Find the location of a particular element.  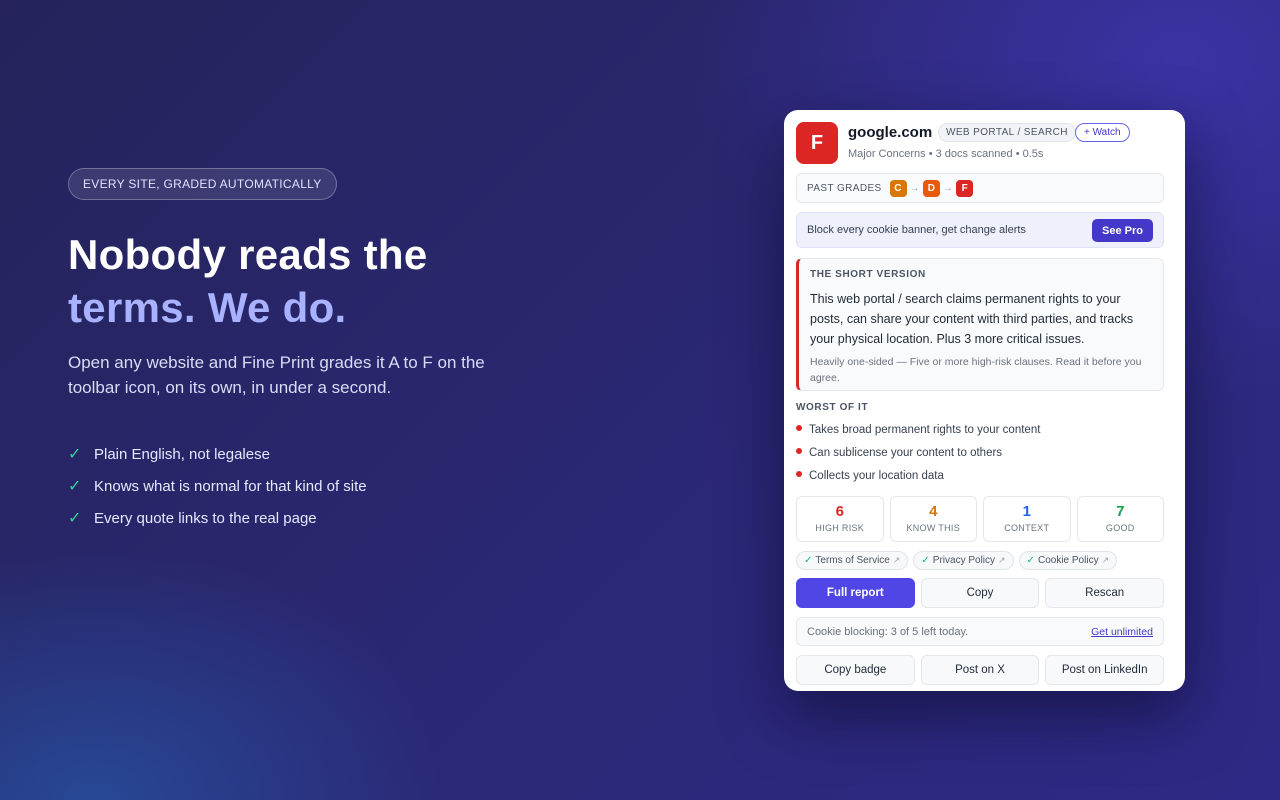

copy-badge-button: Copy badge is located at coordinates (855, 670).